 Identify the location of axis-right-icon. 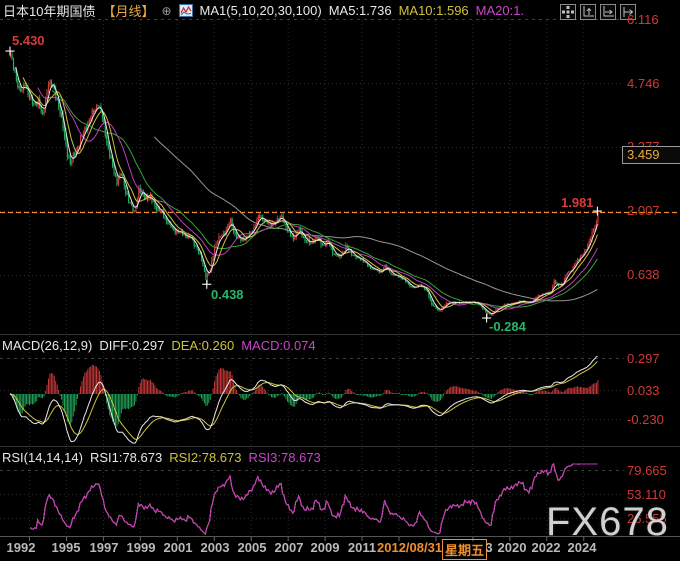
(608, 11).